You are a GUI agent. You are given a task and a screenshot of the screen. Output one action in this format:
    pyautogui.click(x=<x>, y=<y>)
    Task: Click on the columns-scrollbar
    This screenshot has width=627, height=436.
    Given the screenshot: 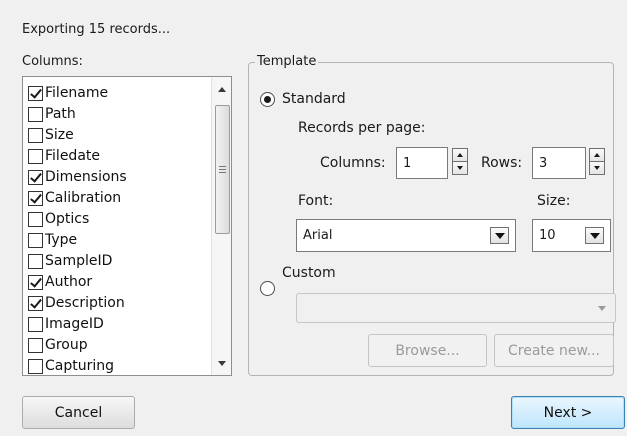 What is the action you would take?
    pyautogui.click(x=221, y=226)
    